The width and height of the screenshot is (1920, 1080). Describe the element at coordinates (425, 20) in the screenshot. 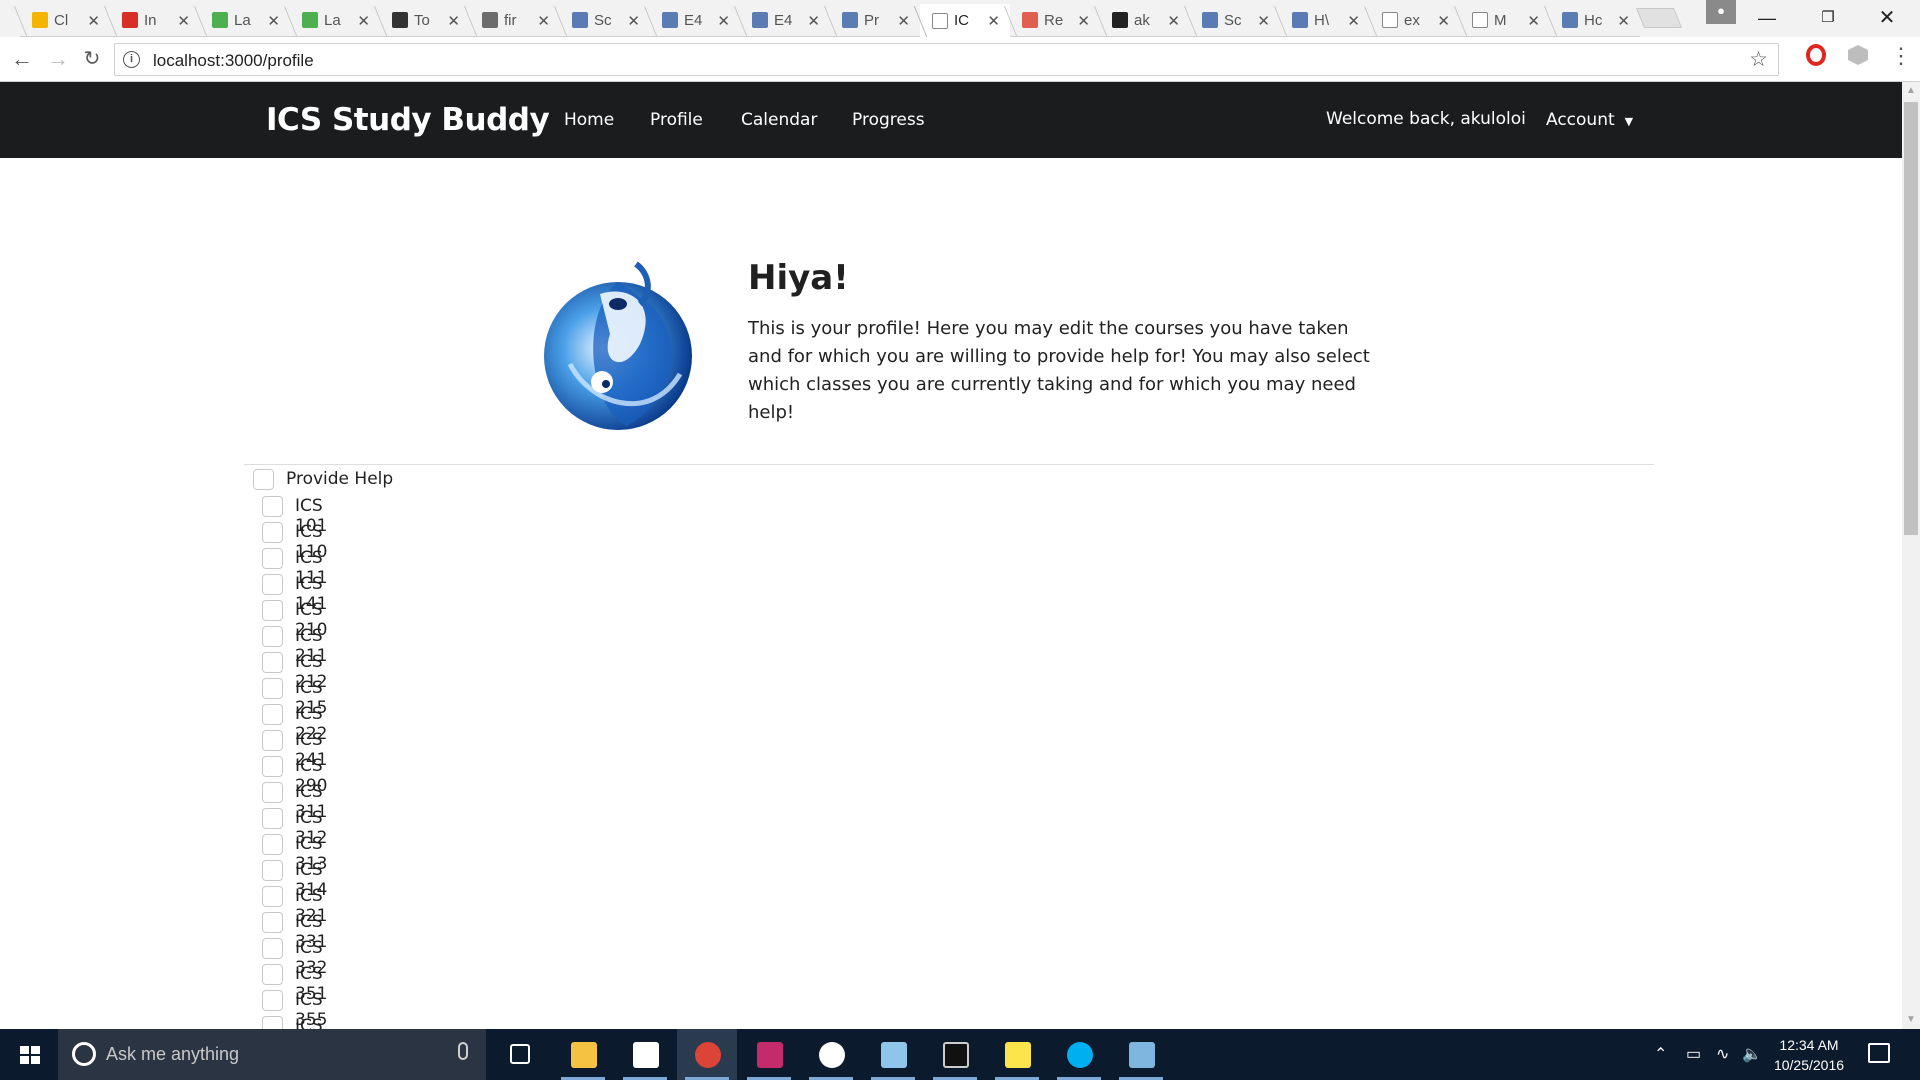

I see `browser-tab: To ✕` at that location.